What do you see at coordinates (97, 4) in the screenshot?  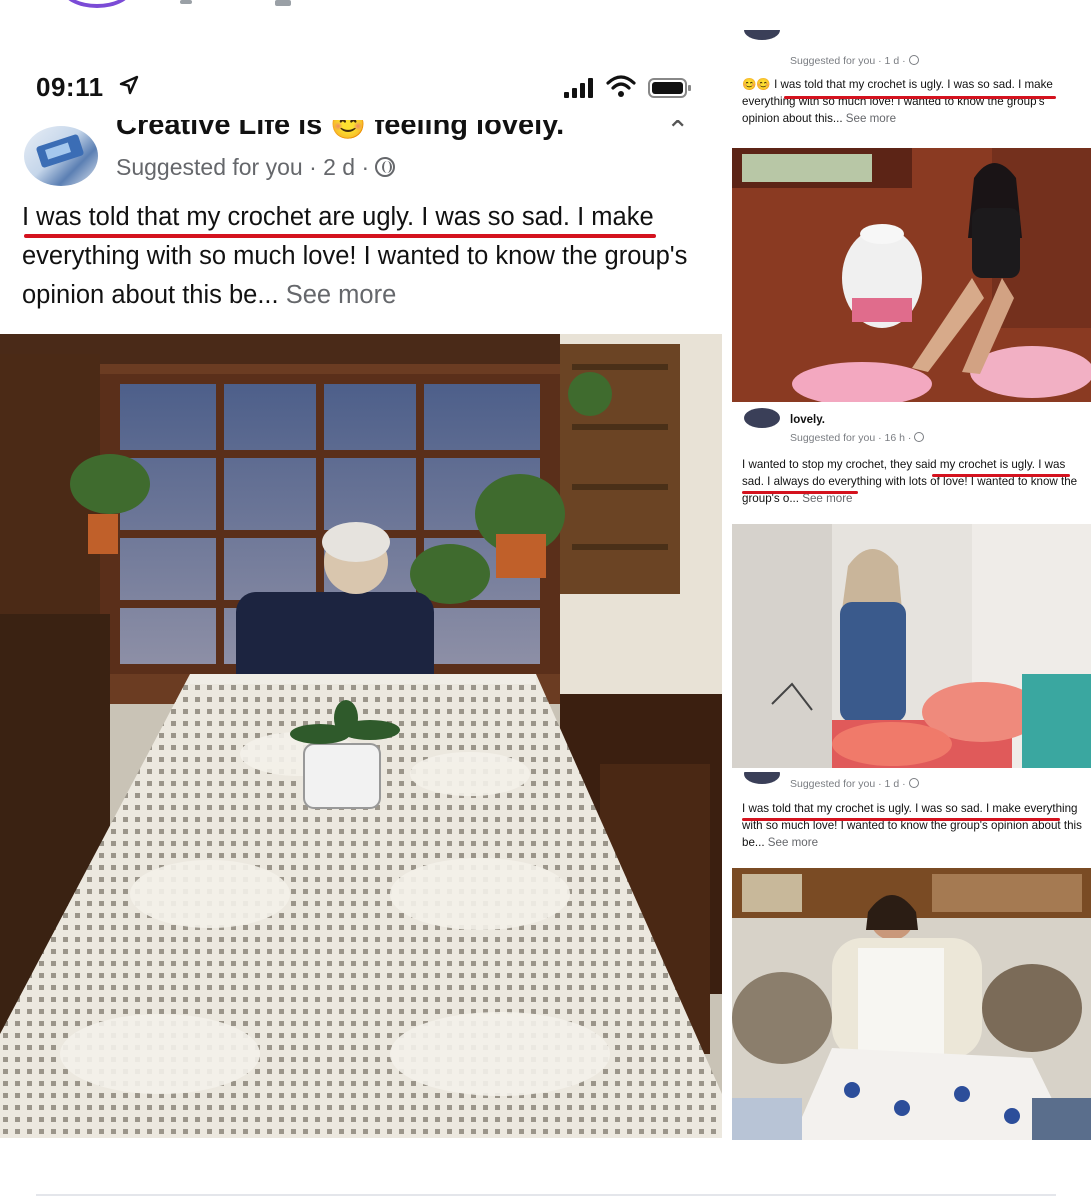 I see `cropped-avatar` at bounding box center [97, 4].